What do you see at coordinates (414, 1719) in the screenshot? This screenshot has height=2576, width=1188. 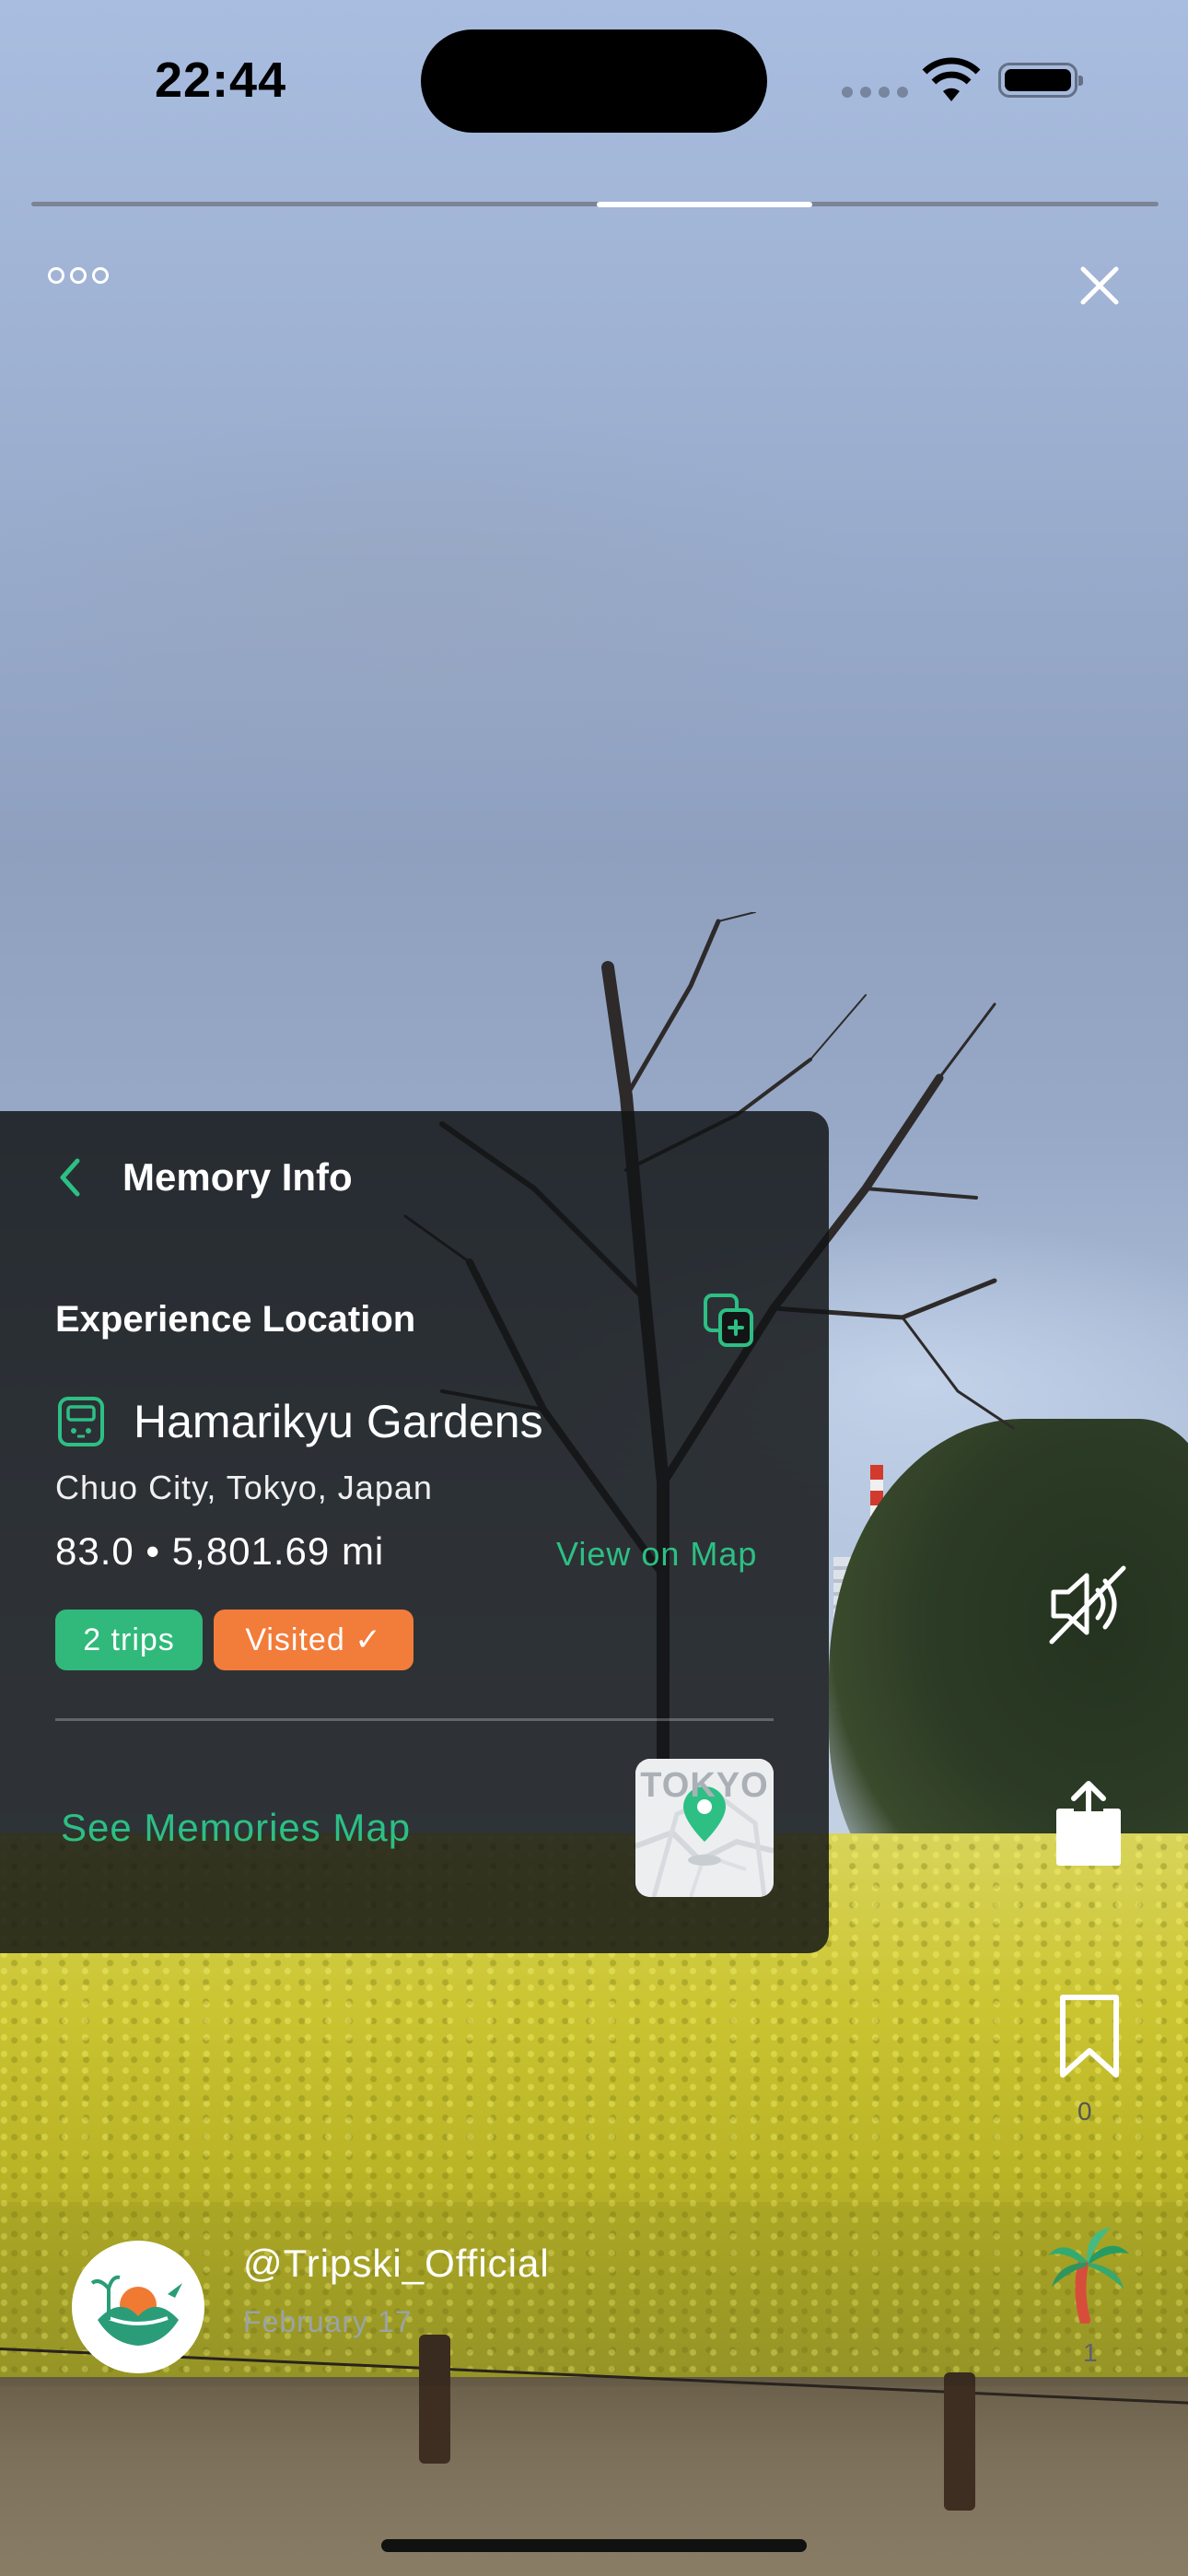 I see `divider` at bounding box center [414, 1719].